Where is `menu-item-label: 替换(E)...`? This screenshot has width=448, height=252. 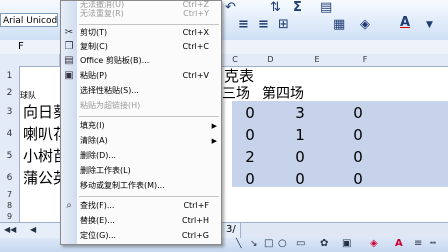 menu-item-label: 替换(E)... is located at coordinates (97, 220).